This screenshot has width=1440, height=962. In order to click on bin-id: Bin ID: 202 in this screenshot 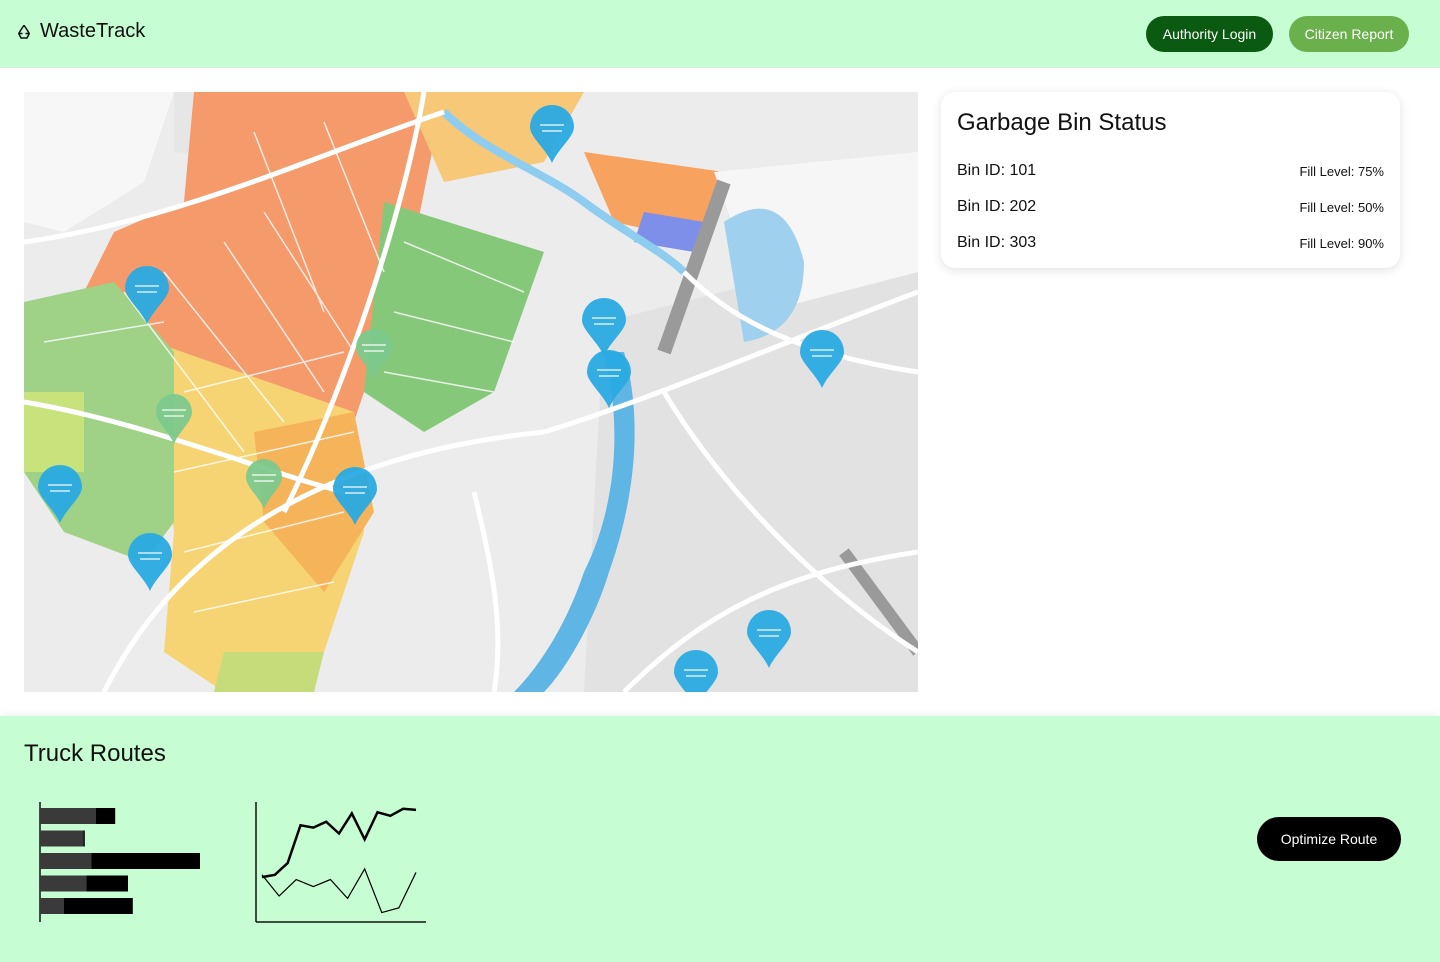, I will do `click(997, 206)`.